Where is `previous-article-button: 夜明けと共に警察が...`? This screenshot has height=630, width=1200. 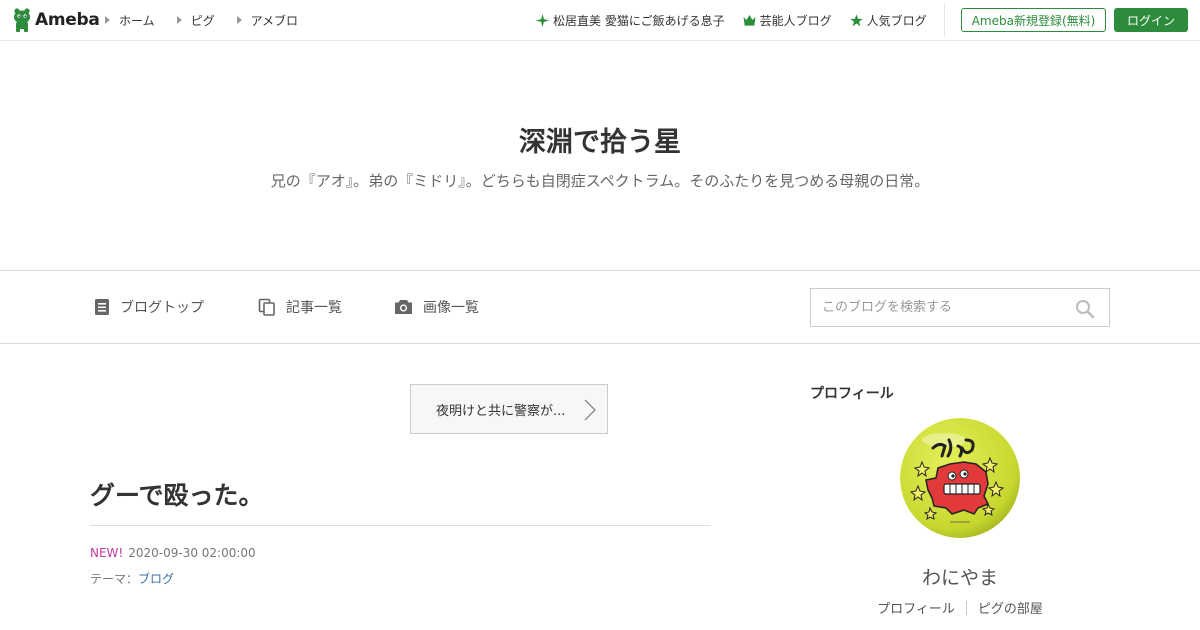 previous-article-button: 夜明けと共に警察が... is located at coordinates (509, 409).